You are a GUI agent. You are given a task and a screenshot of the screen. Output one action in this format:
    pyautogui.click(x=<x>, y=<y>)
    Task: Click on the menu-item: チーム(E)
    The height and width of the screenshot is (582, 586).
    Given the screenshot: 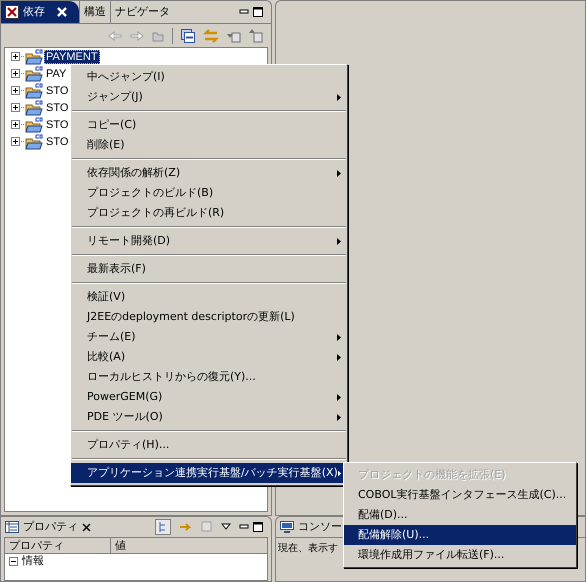 What is the action you would take?
    pyautogui.click(x=209, y=337)
    